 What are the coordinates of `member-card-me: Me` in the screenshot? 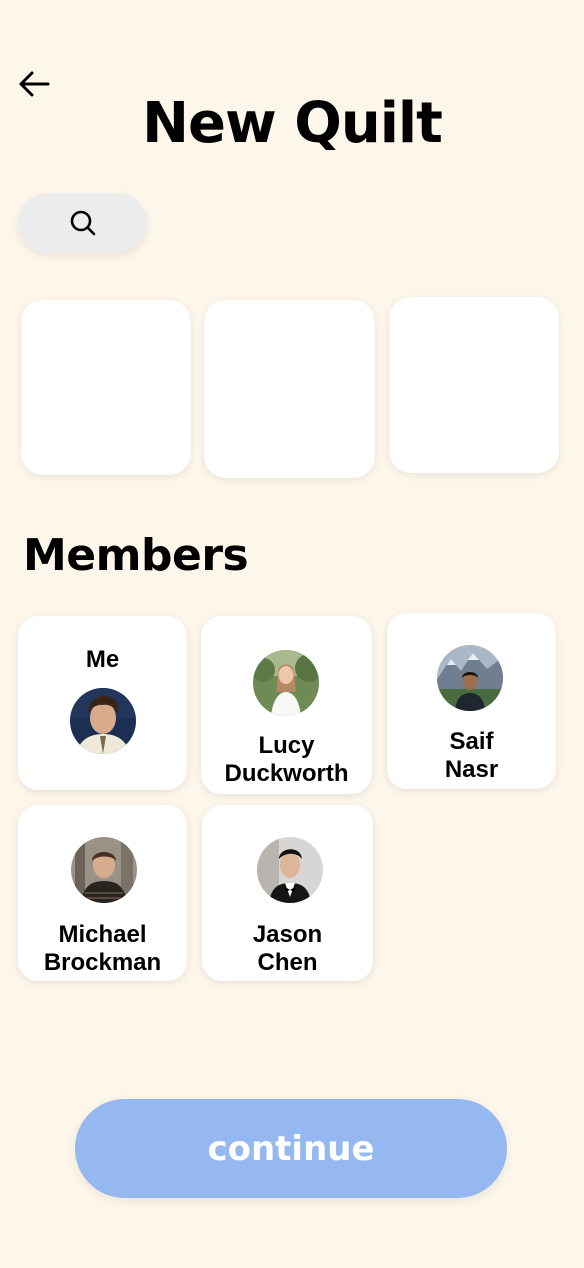 It's located at (102, 703).